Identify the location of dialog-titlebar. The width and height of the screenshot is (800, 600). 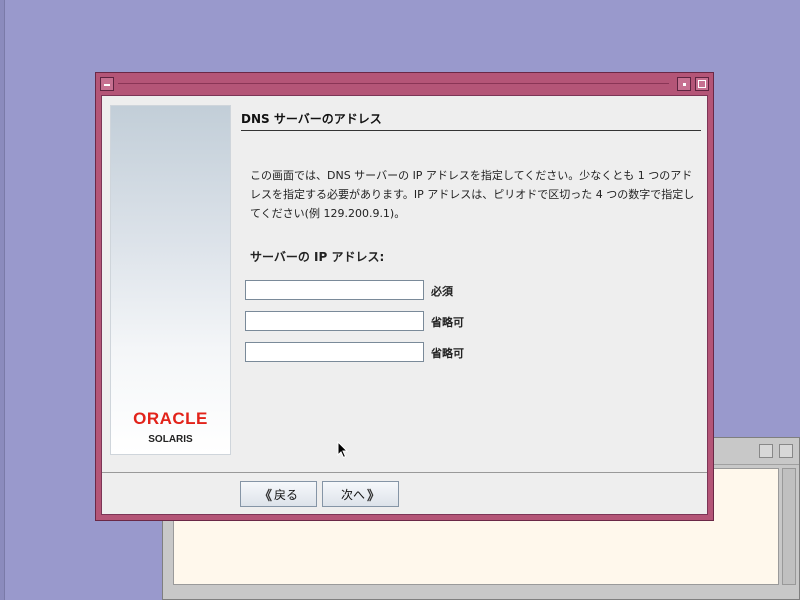
(404, 84).